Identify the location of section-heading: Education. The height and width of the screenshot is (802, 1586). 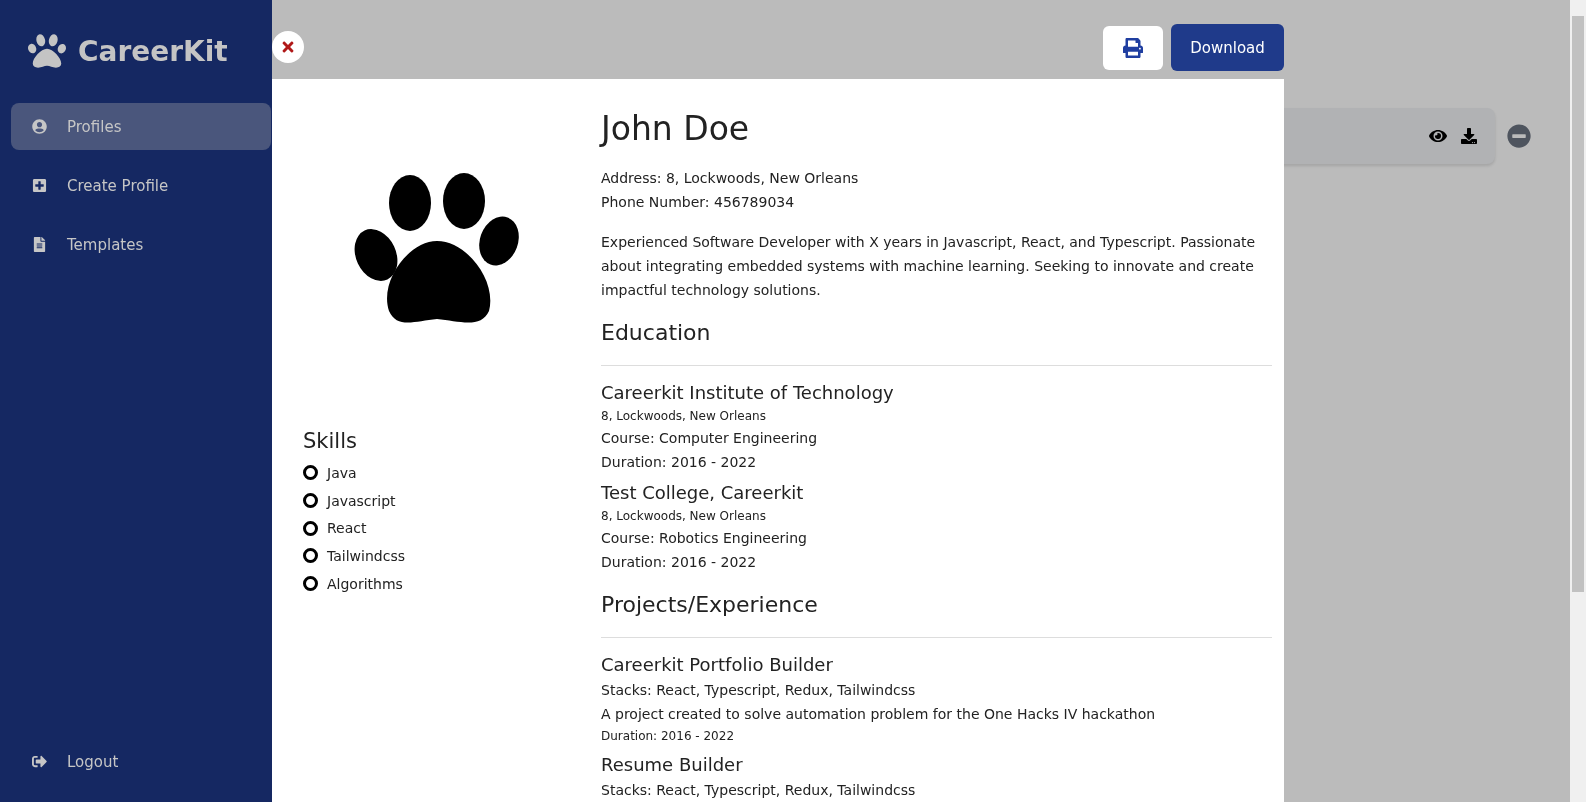
(936, 343).